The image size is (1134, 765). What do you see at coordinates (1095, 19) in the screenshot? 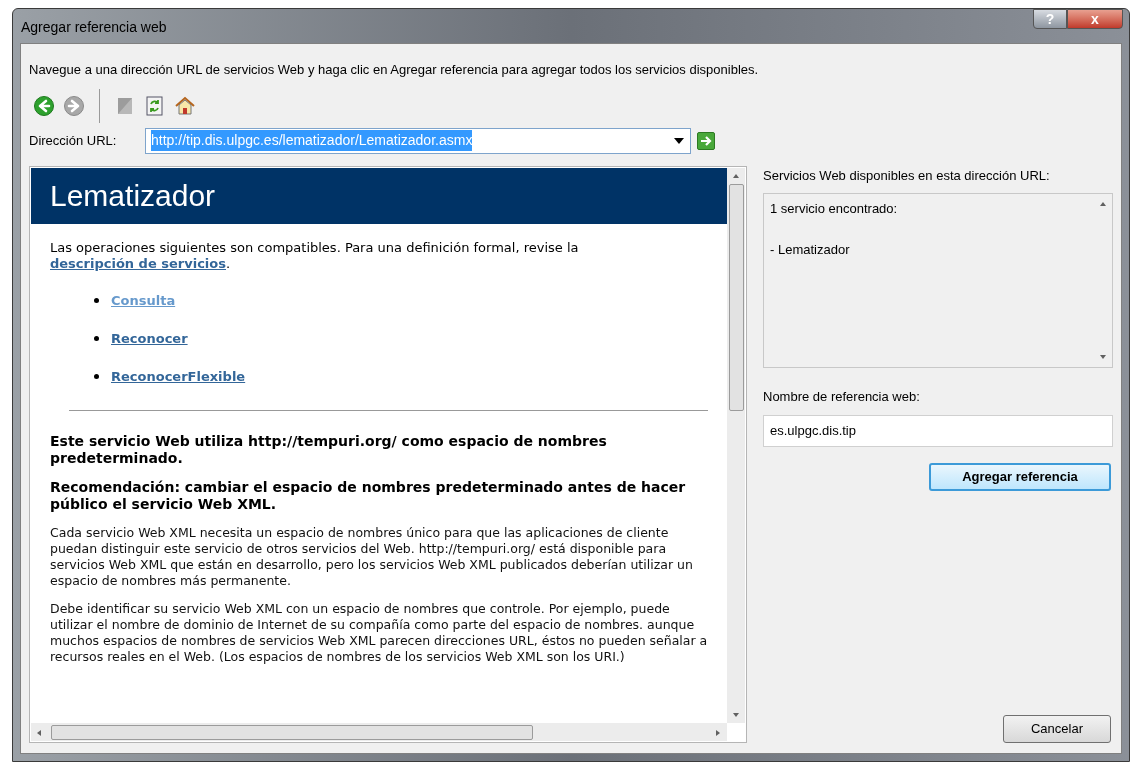
I see `close-button: x` at bounding box center [1095, 19].